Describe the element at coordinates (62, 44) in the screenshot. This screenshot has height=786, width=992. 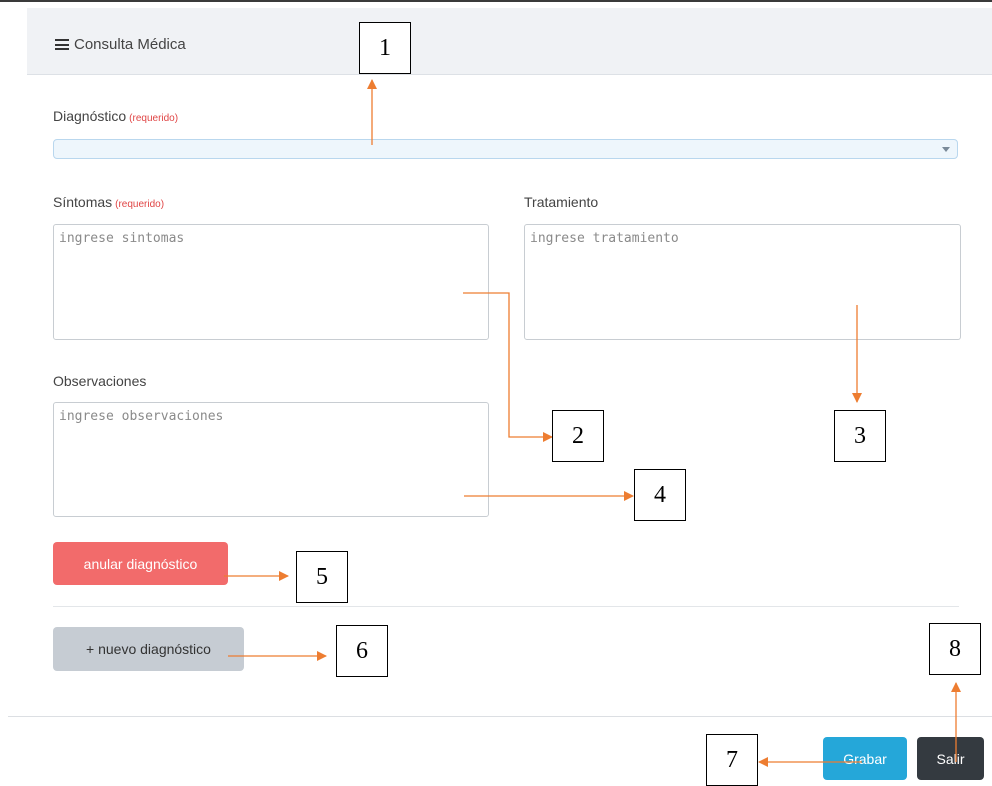
I see `menu-icon` at that location.